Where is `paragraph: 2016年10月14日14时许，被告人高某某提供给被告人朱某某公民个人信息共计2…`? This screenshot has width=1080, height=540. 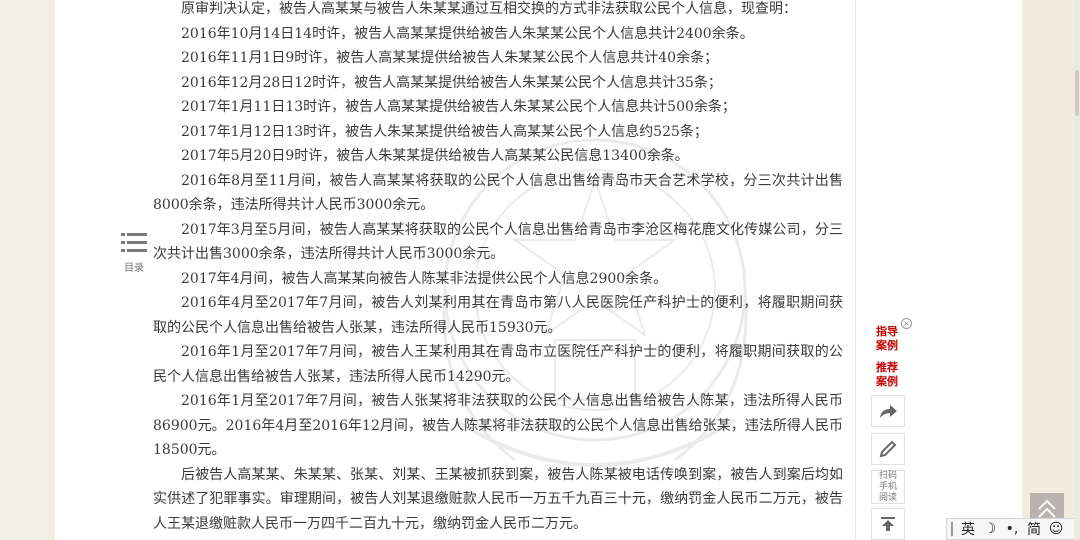 paragraph: 2016年10月14日14时许，被告人高某某提供给被告人朱某某公民个人信息共计2… is located at coordinates (467, 33).